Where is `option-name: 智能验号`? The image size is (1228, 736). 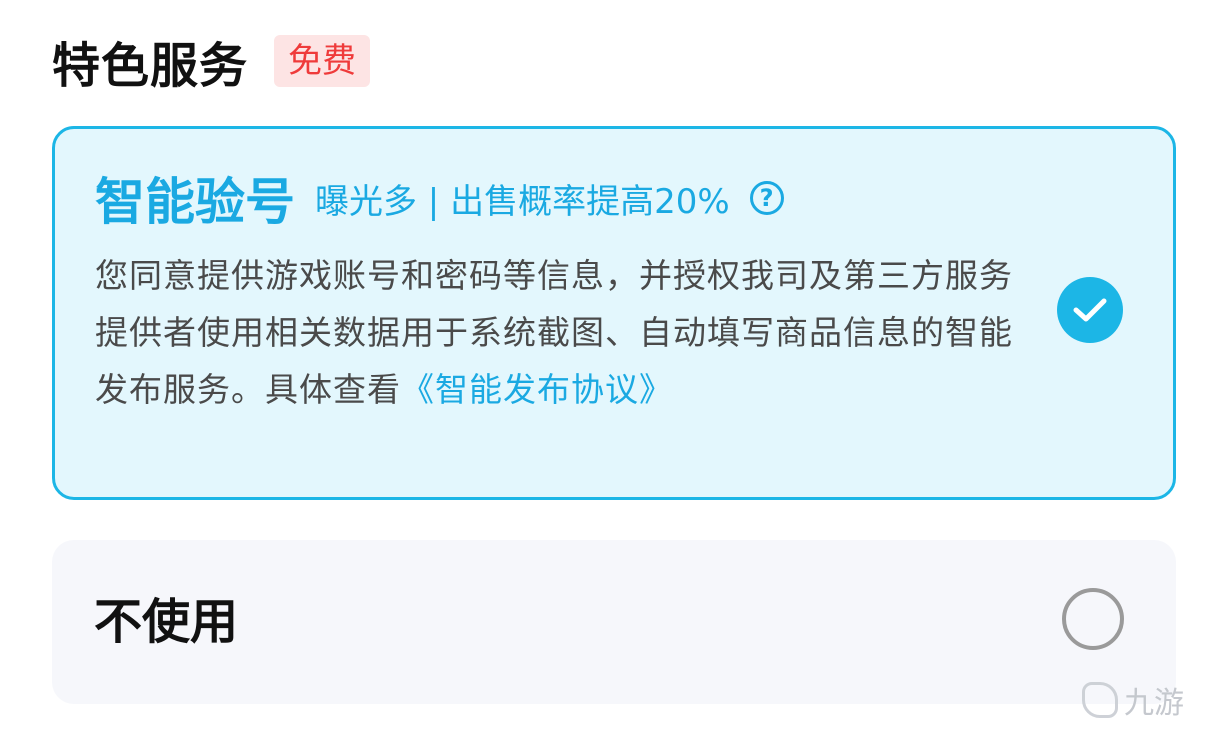
option-name: 智能验号 is located at coordinates (195, 202).